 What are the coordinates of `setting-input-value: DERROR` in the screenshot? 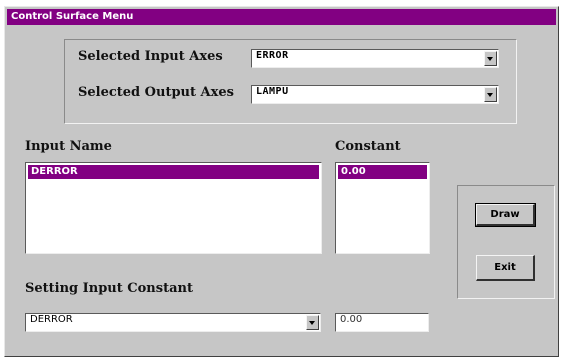 It's located at (51, 319).